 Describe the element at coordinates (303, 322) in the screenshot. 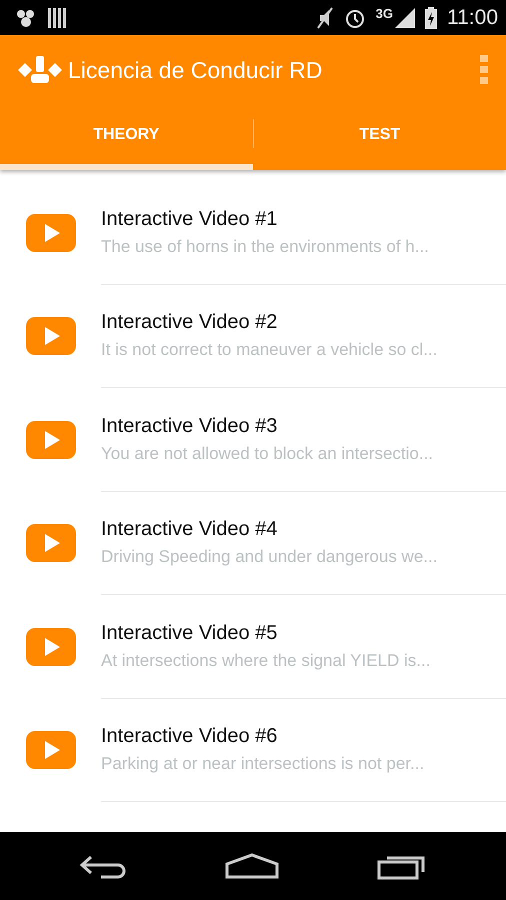

I see `video-title: Interactive Video #2` at that location.